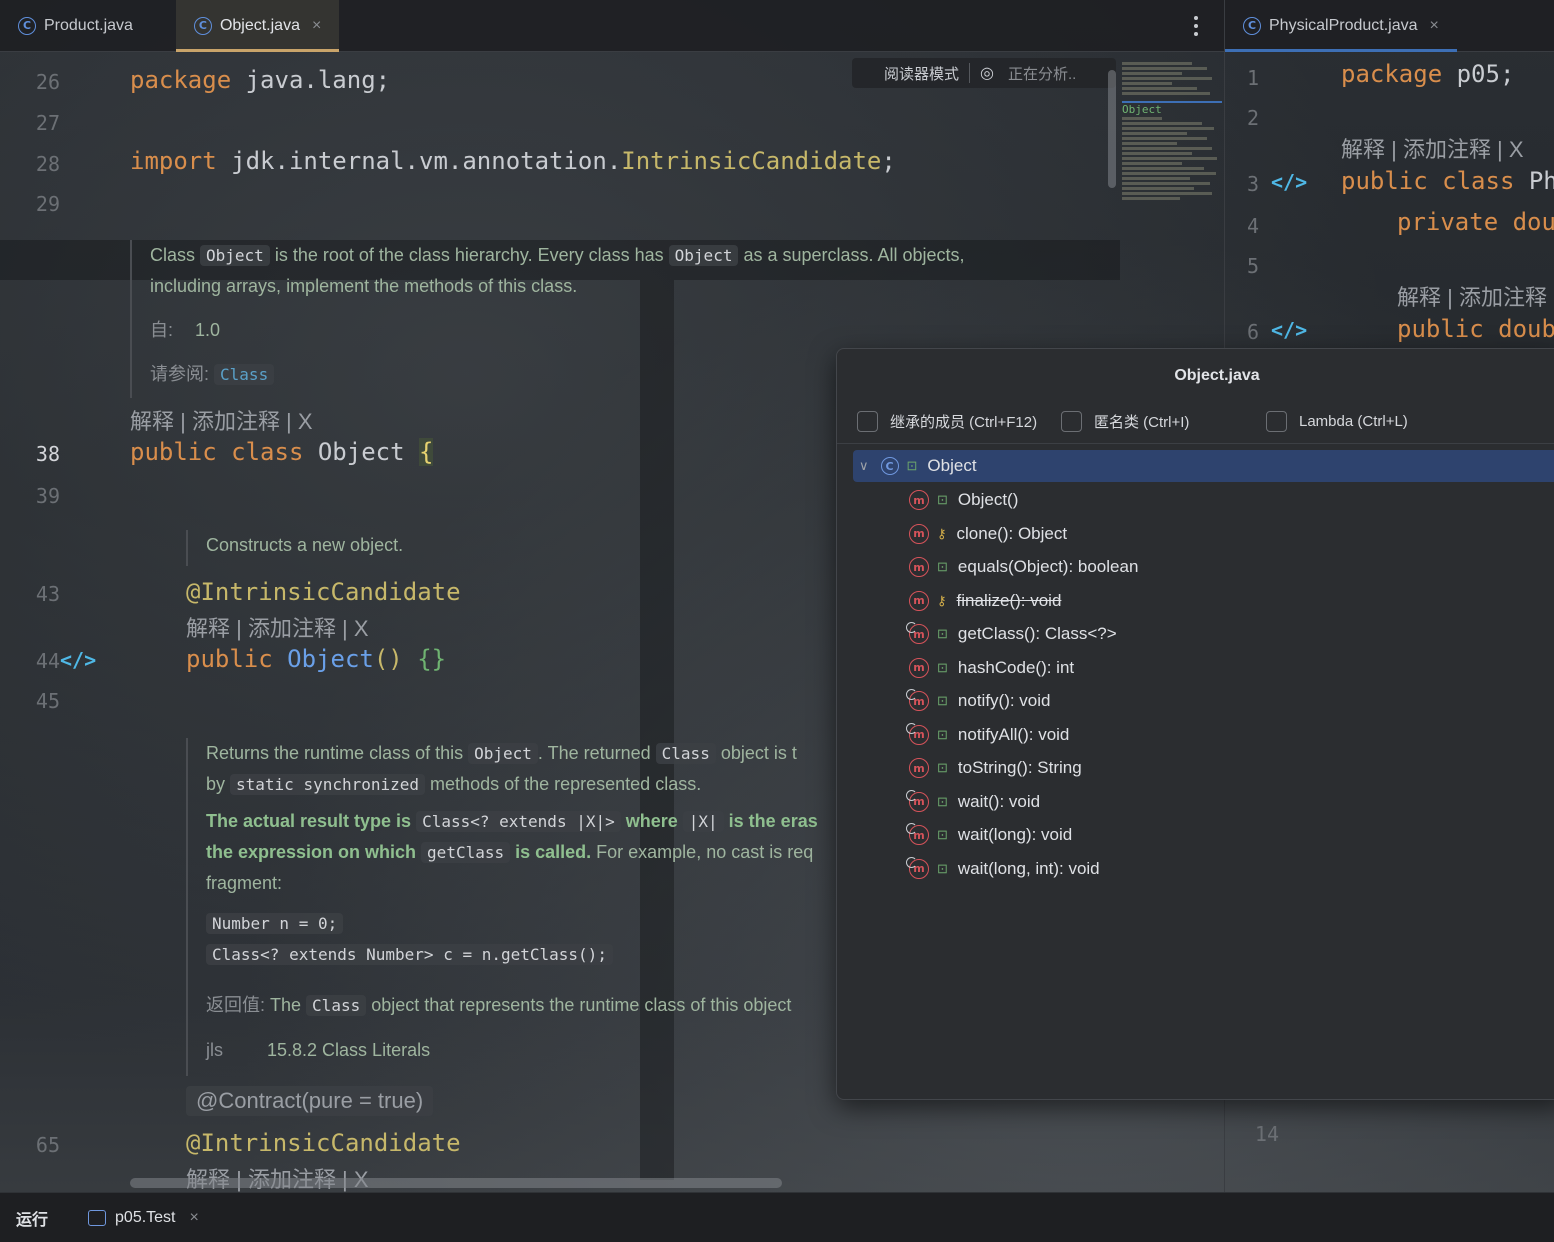 This screenshot has width=1554, height=1242. I want to click on package-name: java.lang;, so click(311, 80).